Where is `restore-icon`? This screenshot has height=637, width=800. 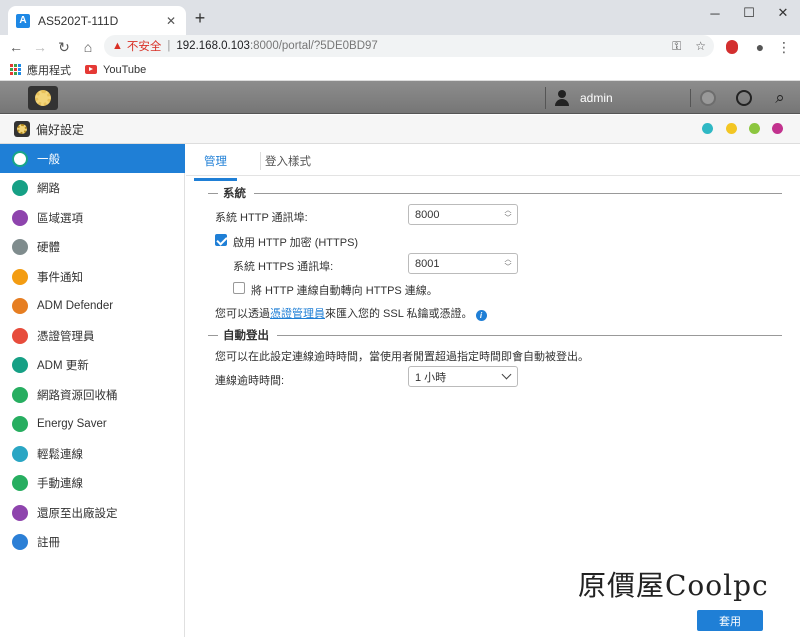
restore-icon is located at coordinates (20, 512).